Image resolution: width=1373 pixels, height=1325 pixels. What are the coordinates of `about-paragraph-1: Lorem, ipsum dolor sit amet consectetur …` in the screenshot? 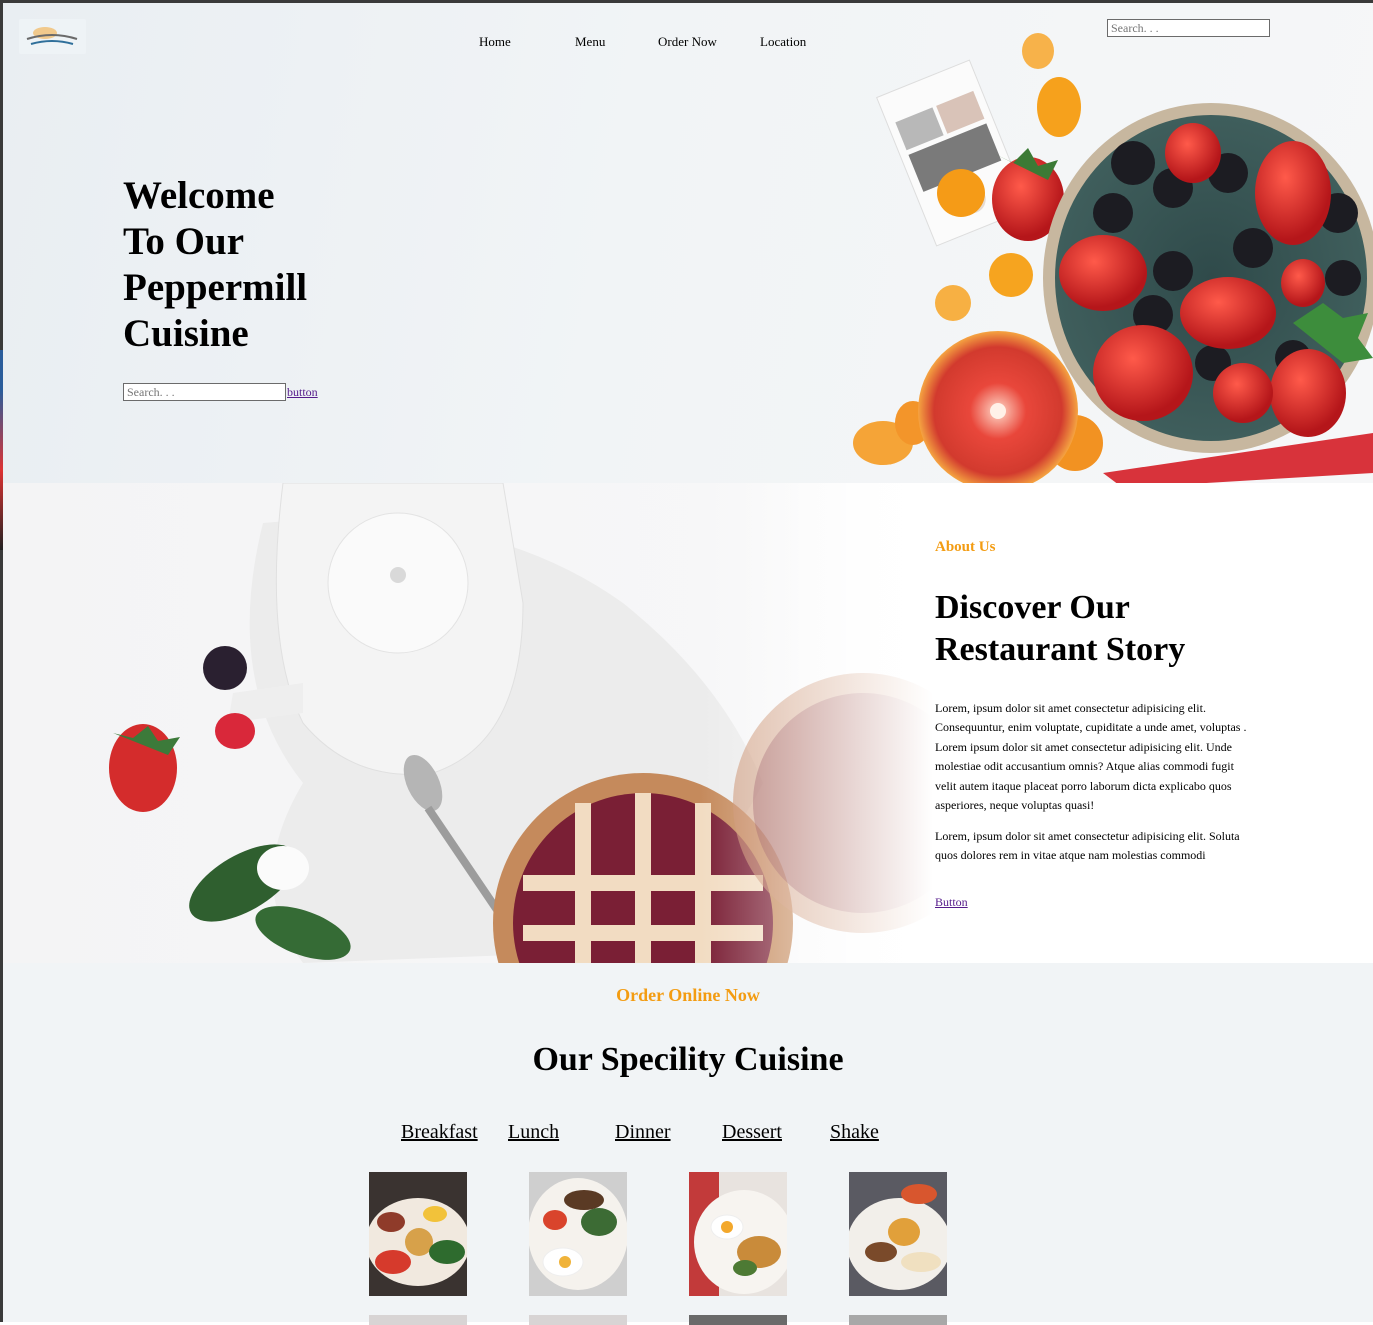 It's located at (1091, 757).